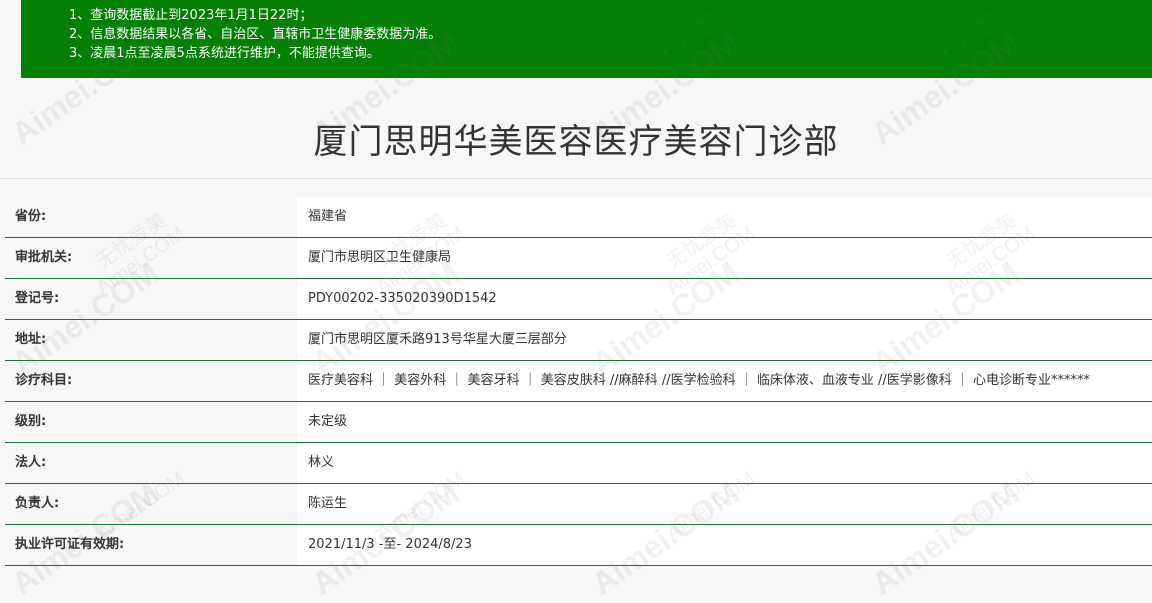  What do you see at coordinates (151, 299) in the screenshot?
I see `row-label: 登记号:` at bounding box center [151, 299].